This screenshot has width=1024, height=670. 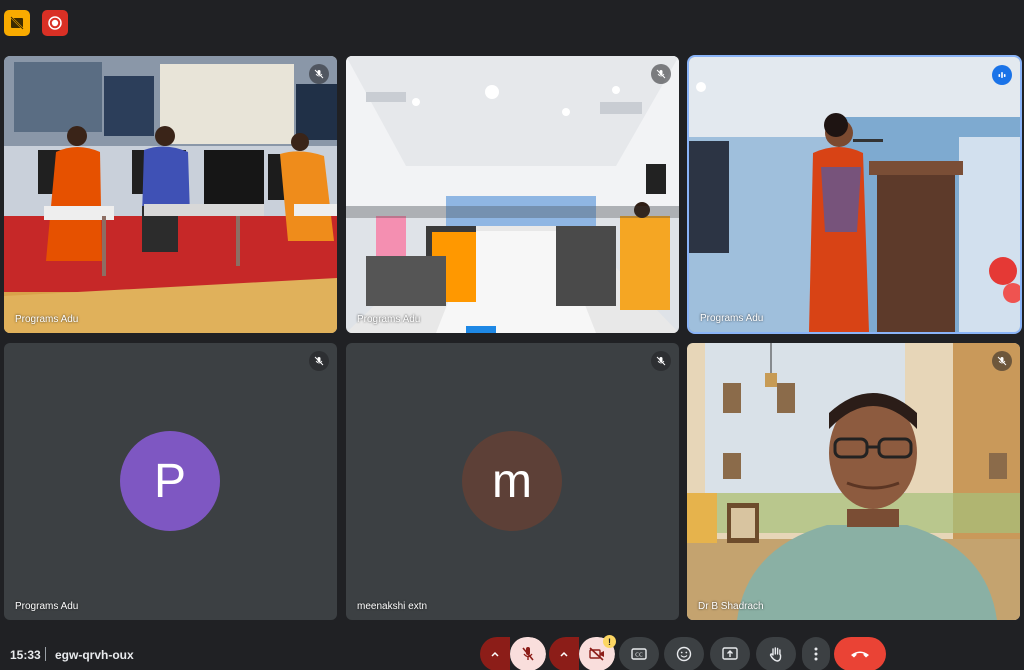 I want to click on participant-tile: P Programs Adu, so click(x=170, y=481).